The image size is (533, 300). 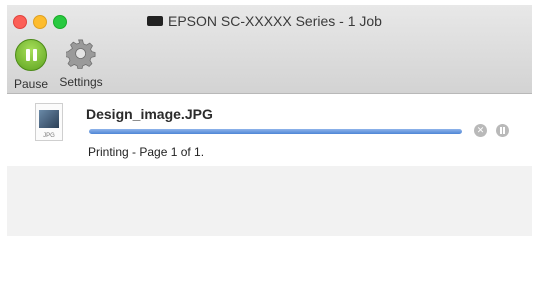 I want to click on job-progress-bar, so click(x=275, y=131).